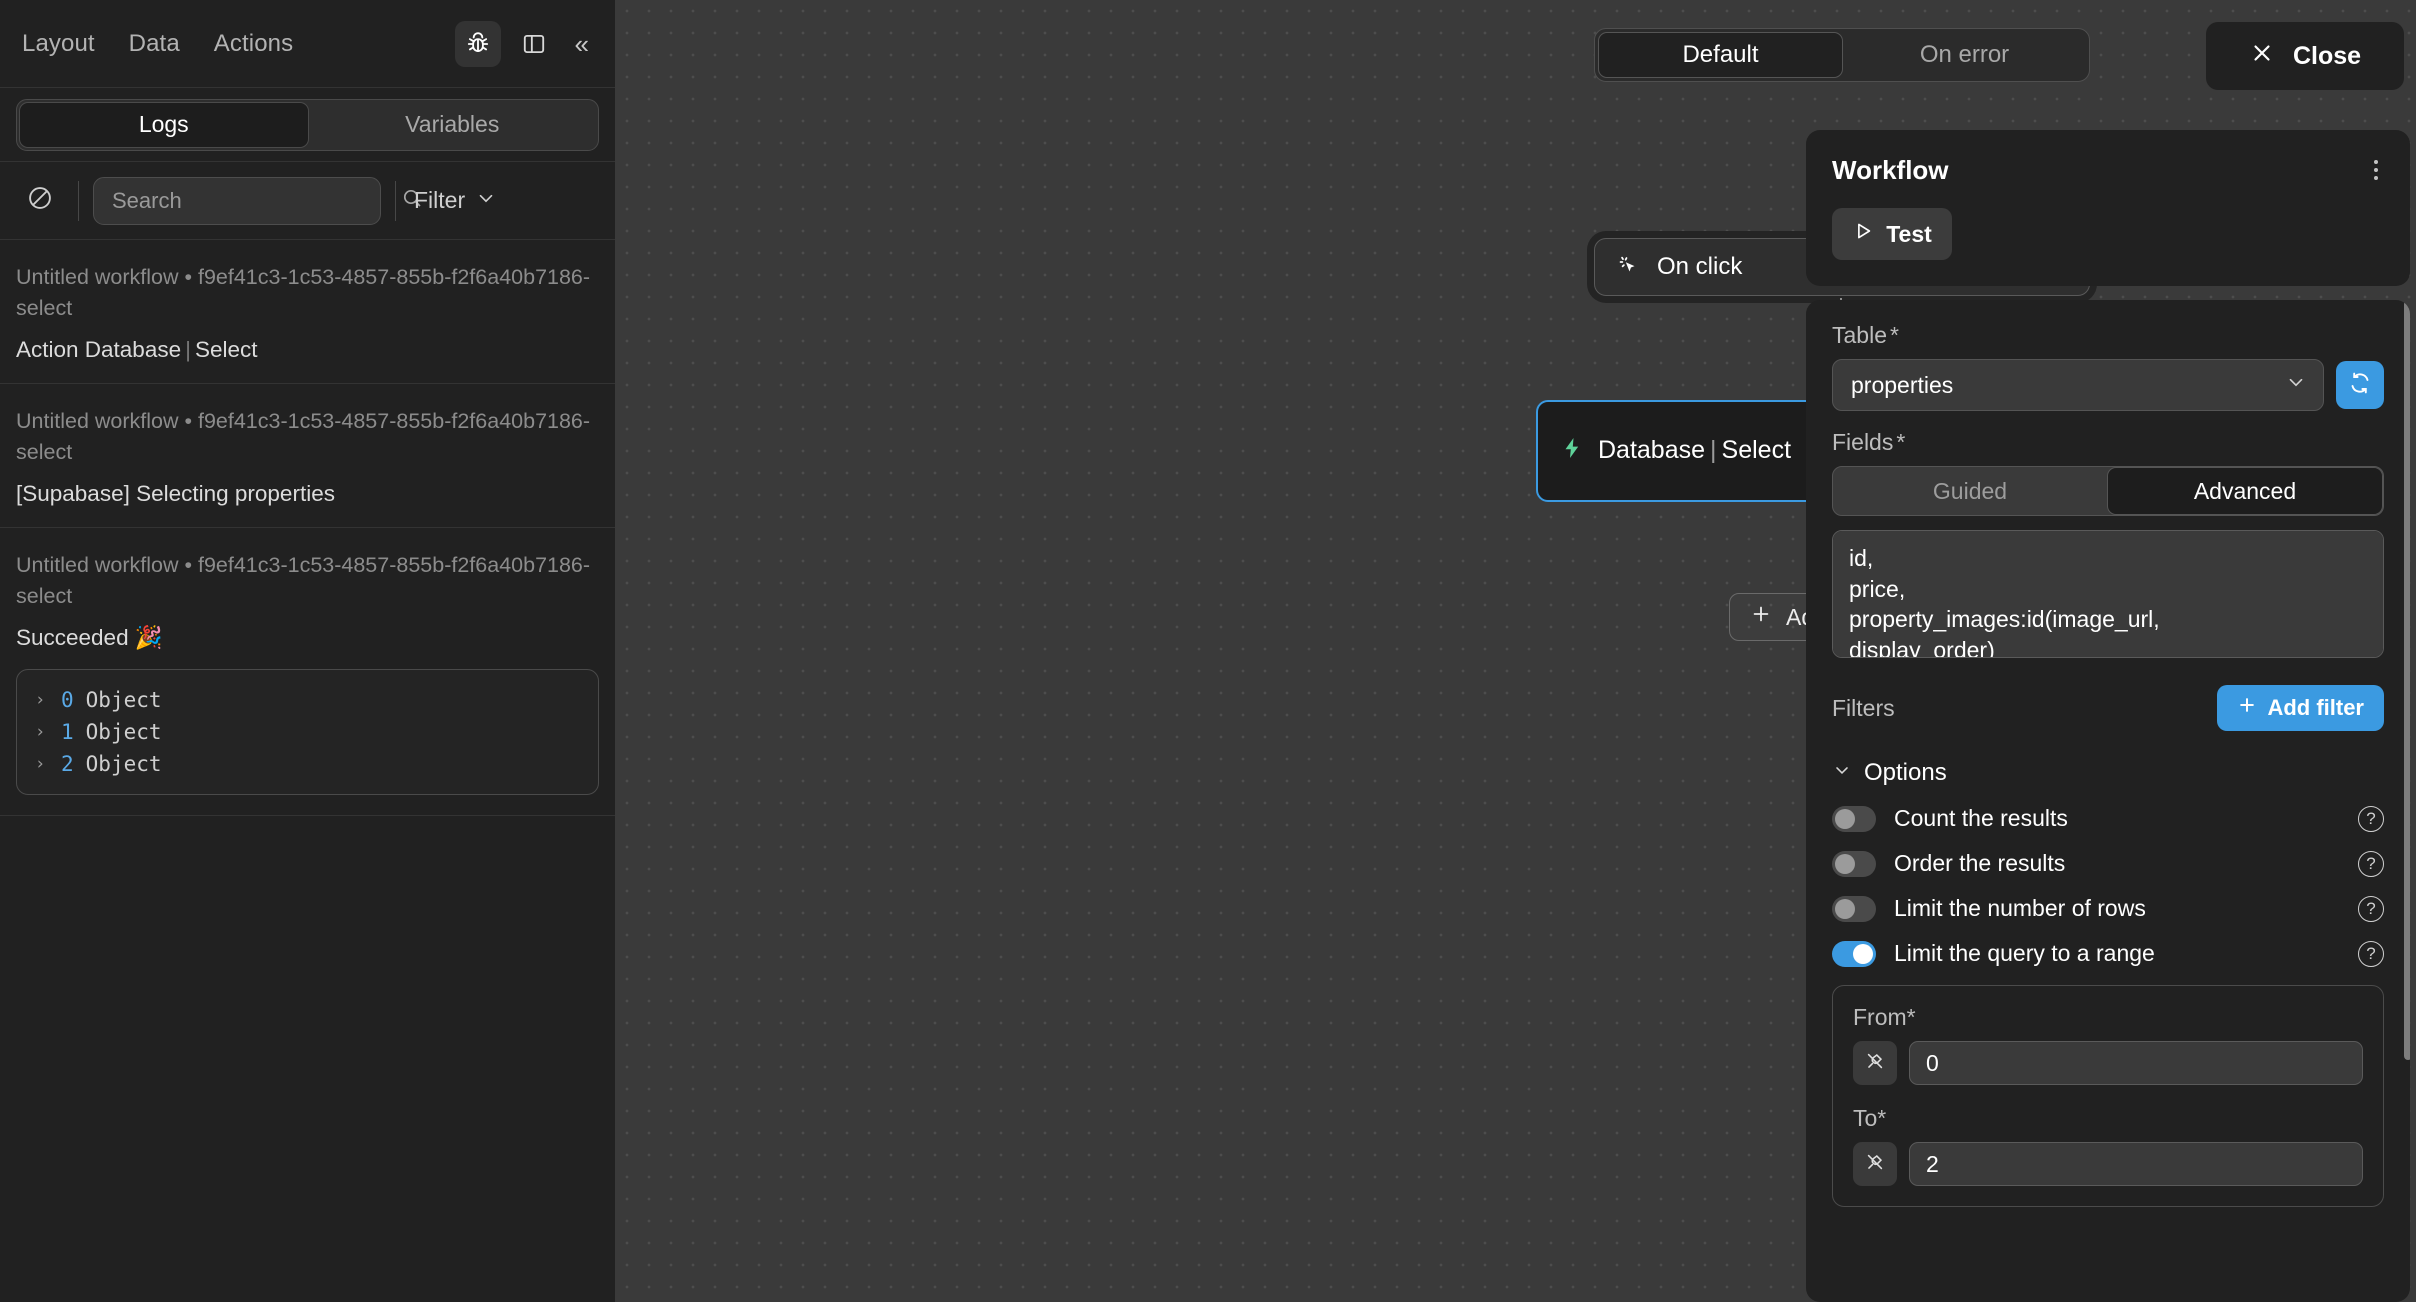 The width and height of the screenshot is (2416, 1302). Describe the element at coordinates (1863, 442) in the screenshot. I see `fields-label-text: Fields` at that location.